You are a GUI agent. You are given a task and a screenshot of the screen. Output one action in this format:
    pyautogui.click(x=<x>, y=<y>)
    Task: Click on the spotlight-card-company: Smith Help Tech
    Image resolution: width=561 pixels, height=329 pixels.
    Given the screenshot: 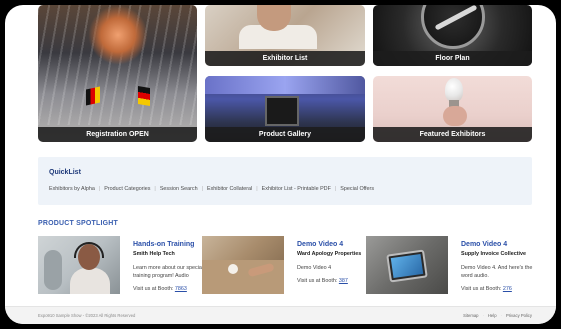 What is the action you would take?
    pyautogui.click(x=154, y=254)
    